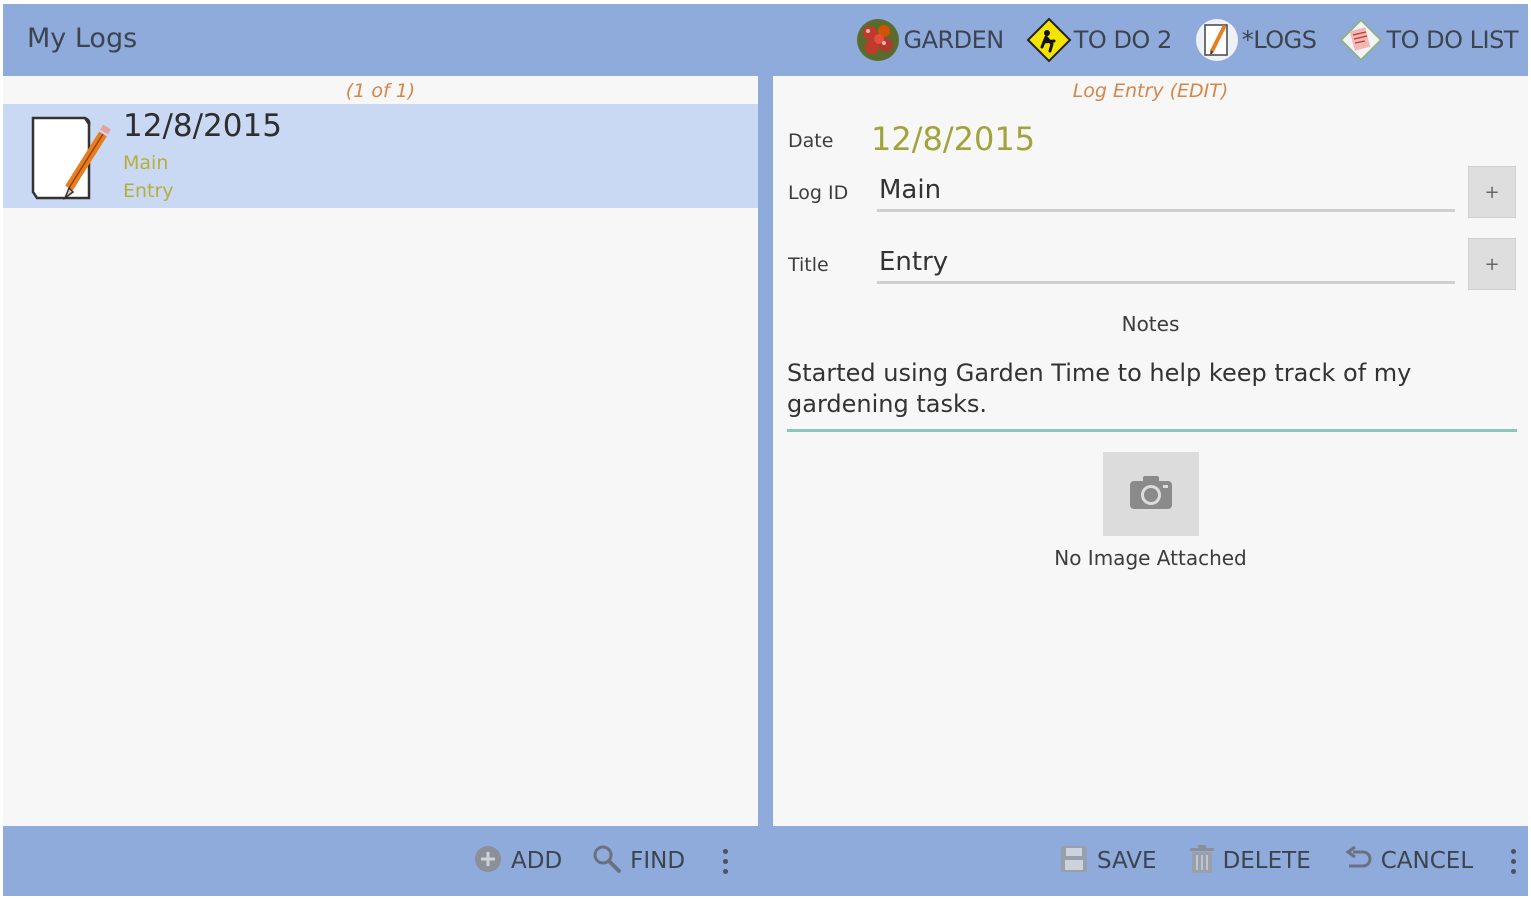 The image size is (1531, 900). What do you see at coordinates (1279, 40) in the screenshot?
I see `nav-logs-label: *LOGS` at bounding box center [1279, 40].